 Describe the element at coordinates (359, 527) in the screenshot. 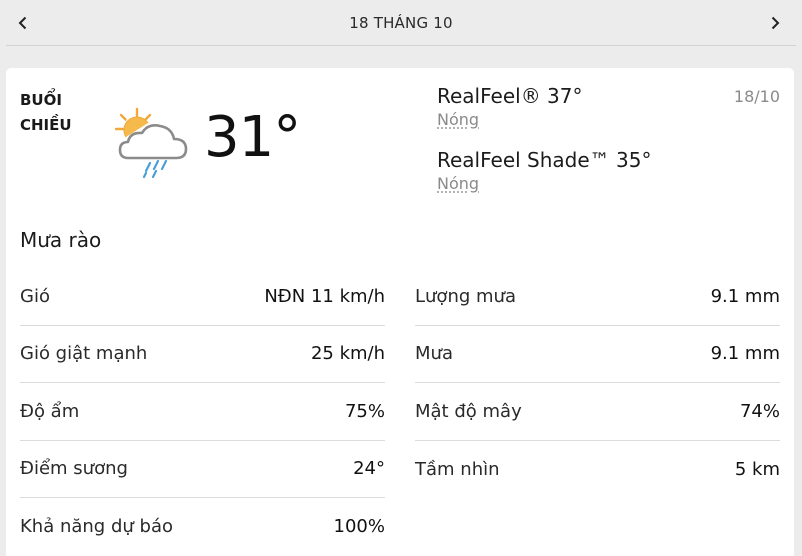

I see `detail-value: 100%` at that location.